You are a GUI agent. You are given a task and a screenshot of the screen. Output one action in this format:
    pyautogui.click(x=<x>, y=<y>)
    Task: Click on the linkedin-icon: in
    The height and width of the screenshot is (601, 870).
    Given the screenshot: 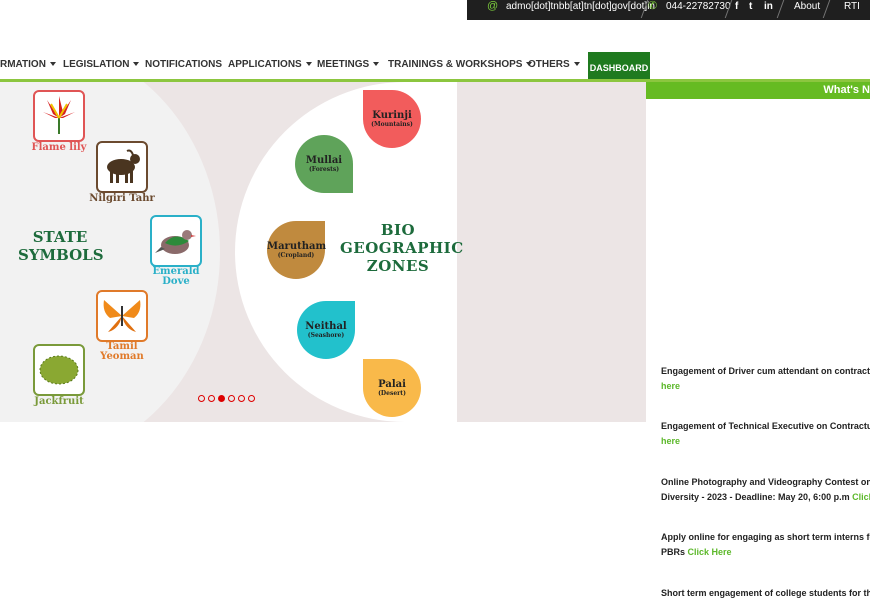 What is the action you would take?
    pyautogui.click(x=768, y=10)
    